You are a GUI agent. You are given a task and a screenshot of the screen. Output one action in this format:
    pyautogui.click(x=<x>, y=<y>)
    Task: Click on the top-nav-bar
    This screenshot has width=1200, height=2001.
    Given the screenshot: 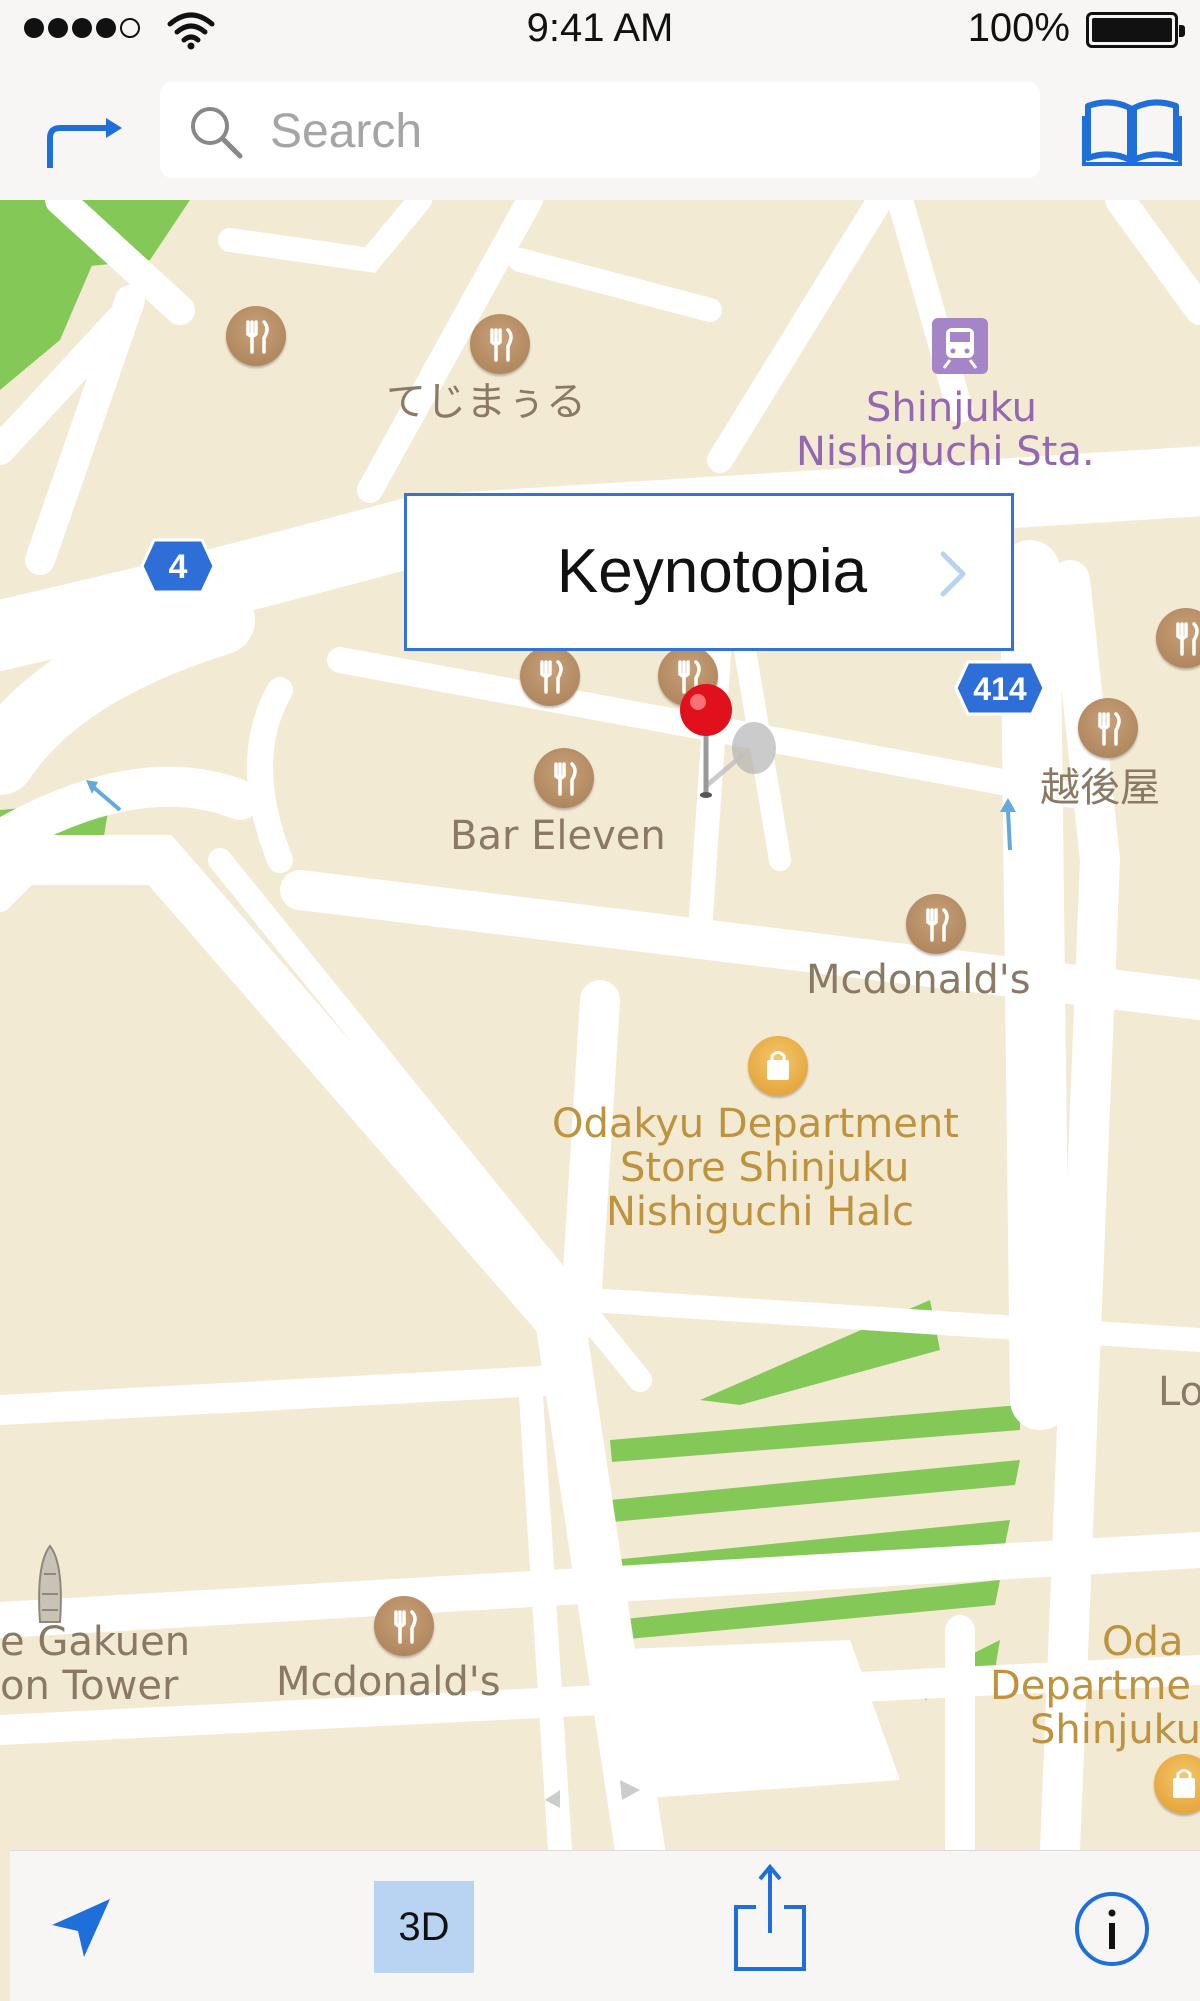 What is the action you would take?
    pyautogui.click(x=600, y=130)
    